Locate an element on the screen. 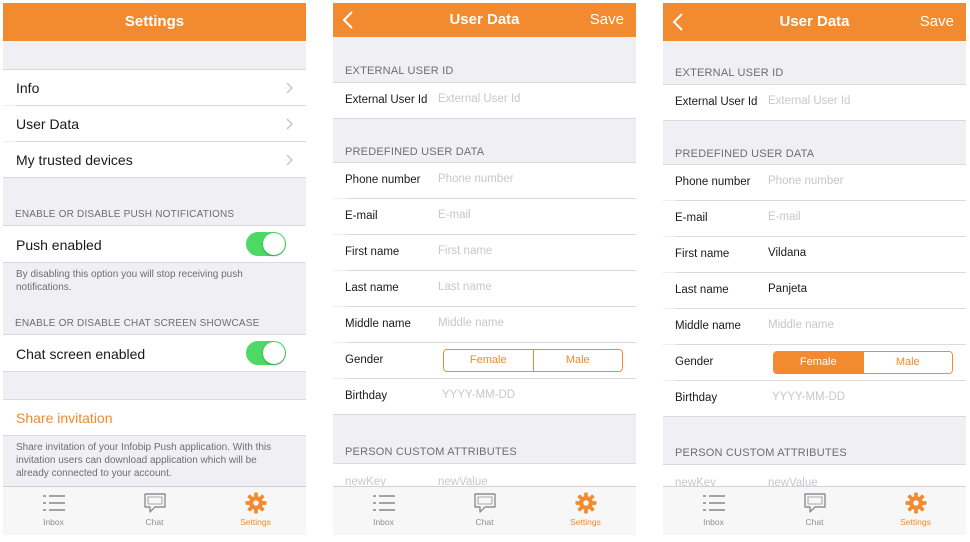  gender-row: Gender Female Male is located at coordinates (814, 362).